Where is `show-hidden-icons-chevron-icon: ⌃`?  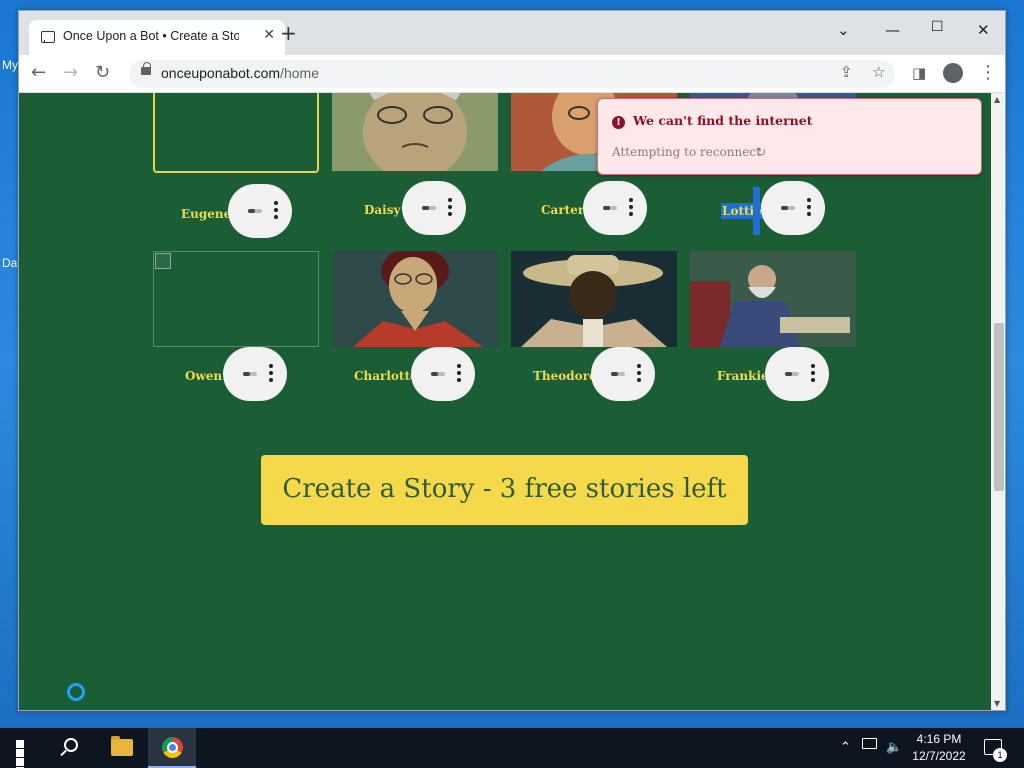
show-hidden-icons-chevron-icon: ⌃ is located at coordinates (845, 747).